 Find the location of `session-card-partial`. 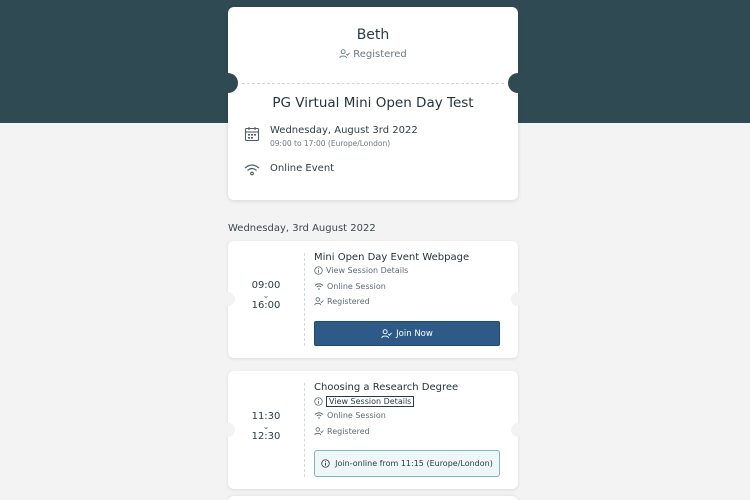

session-card-partial is located at coordinates (373, 498).